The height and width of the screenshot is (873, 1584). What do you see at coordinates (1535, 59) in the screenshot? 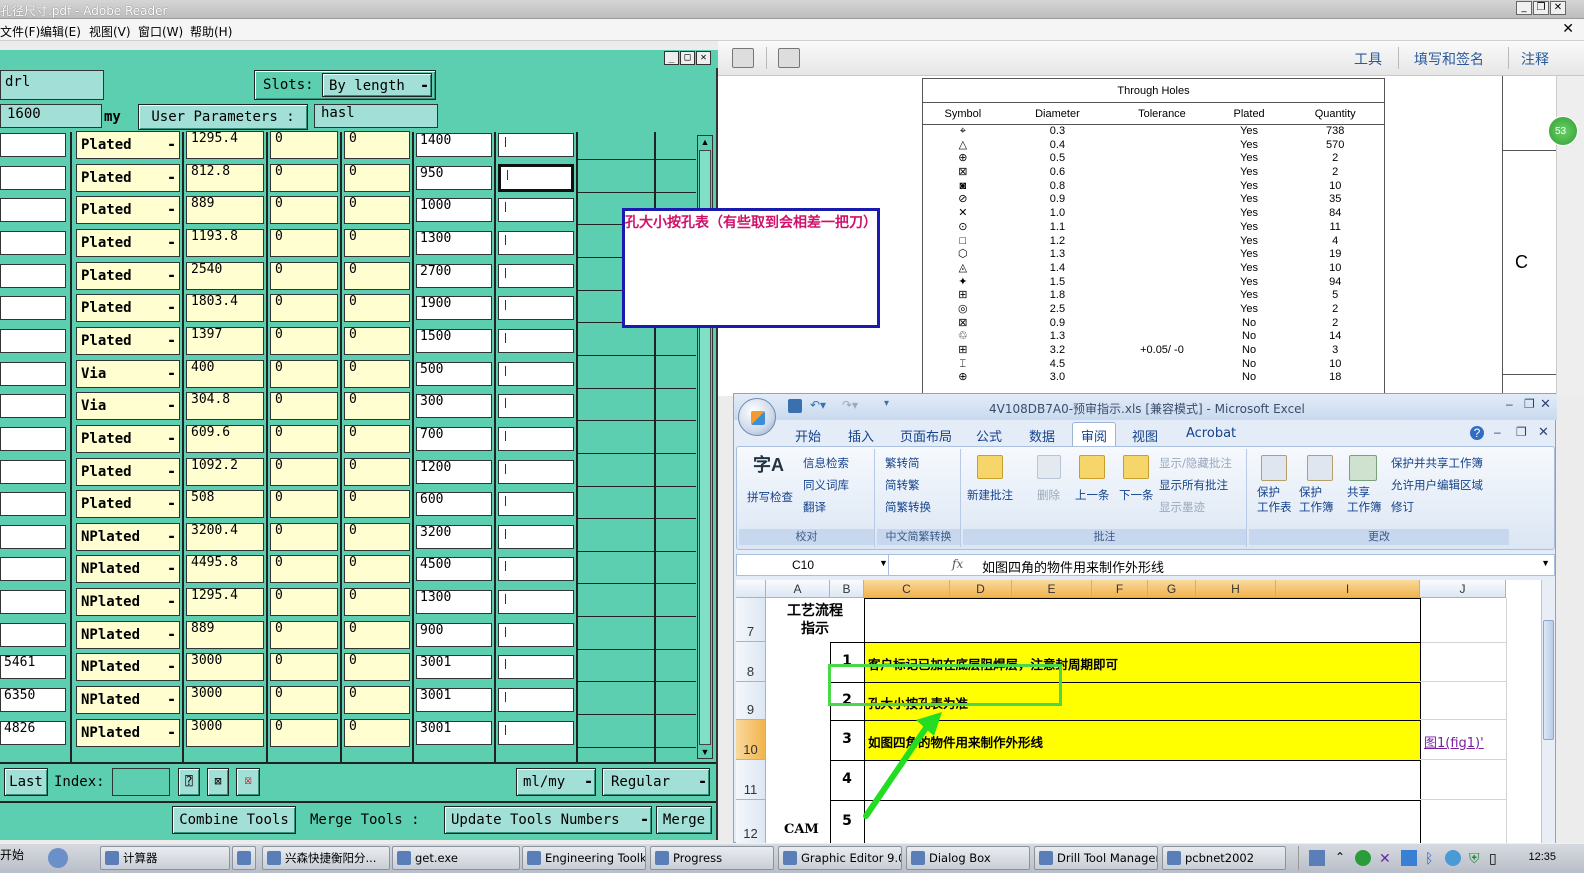
I see `comment-link: 注释` at bounding box center [1535, 59].